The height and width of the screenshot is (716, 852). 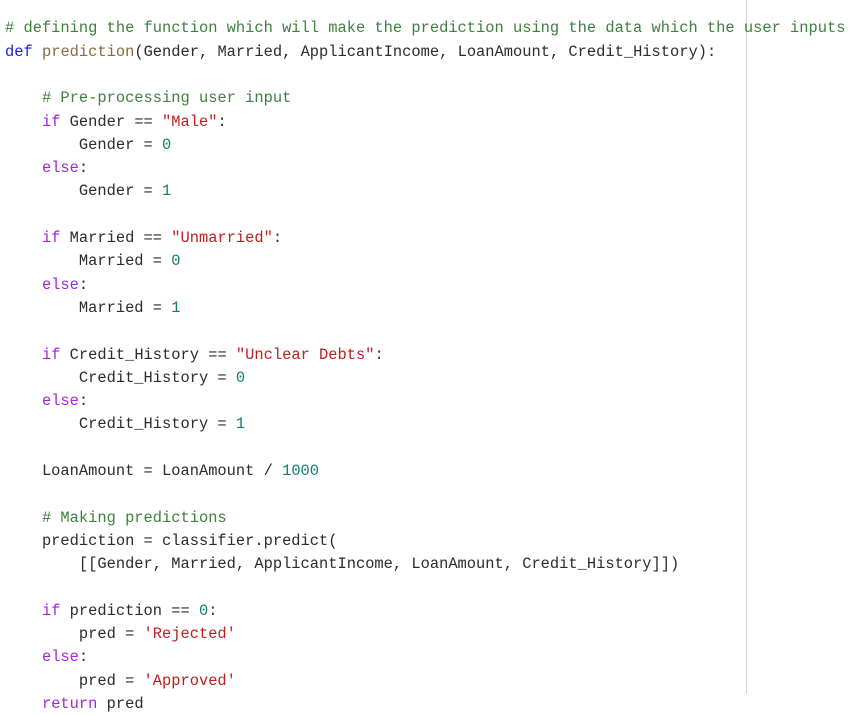 I want to click on token-comment: # Making predictions, so click(x=134, y=517).